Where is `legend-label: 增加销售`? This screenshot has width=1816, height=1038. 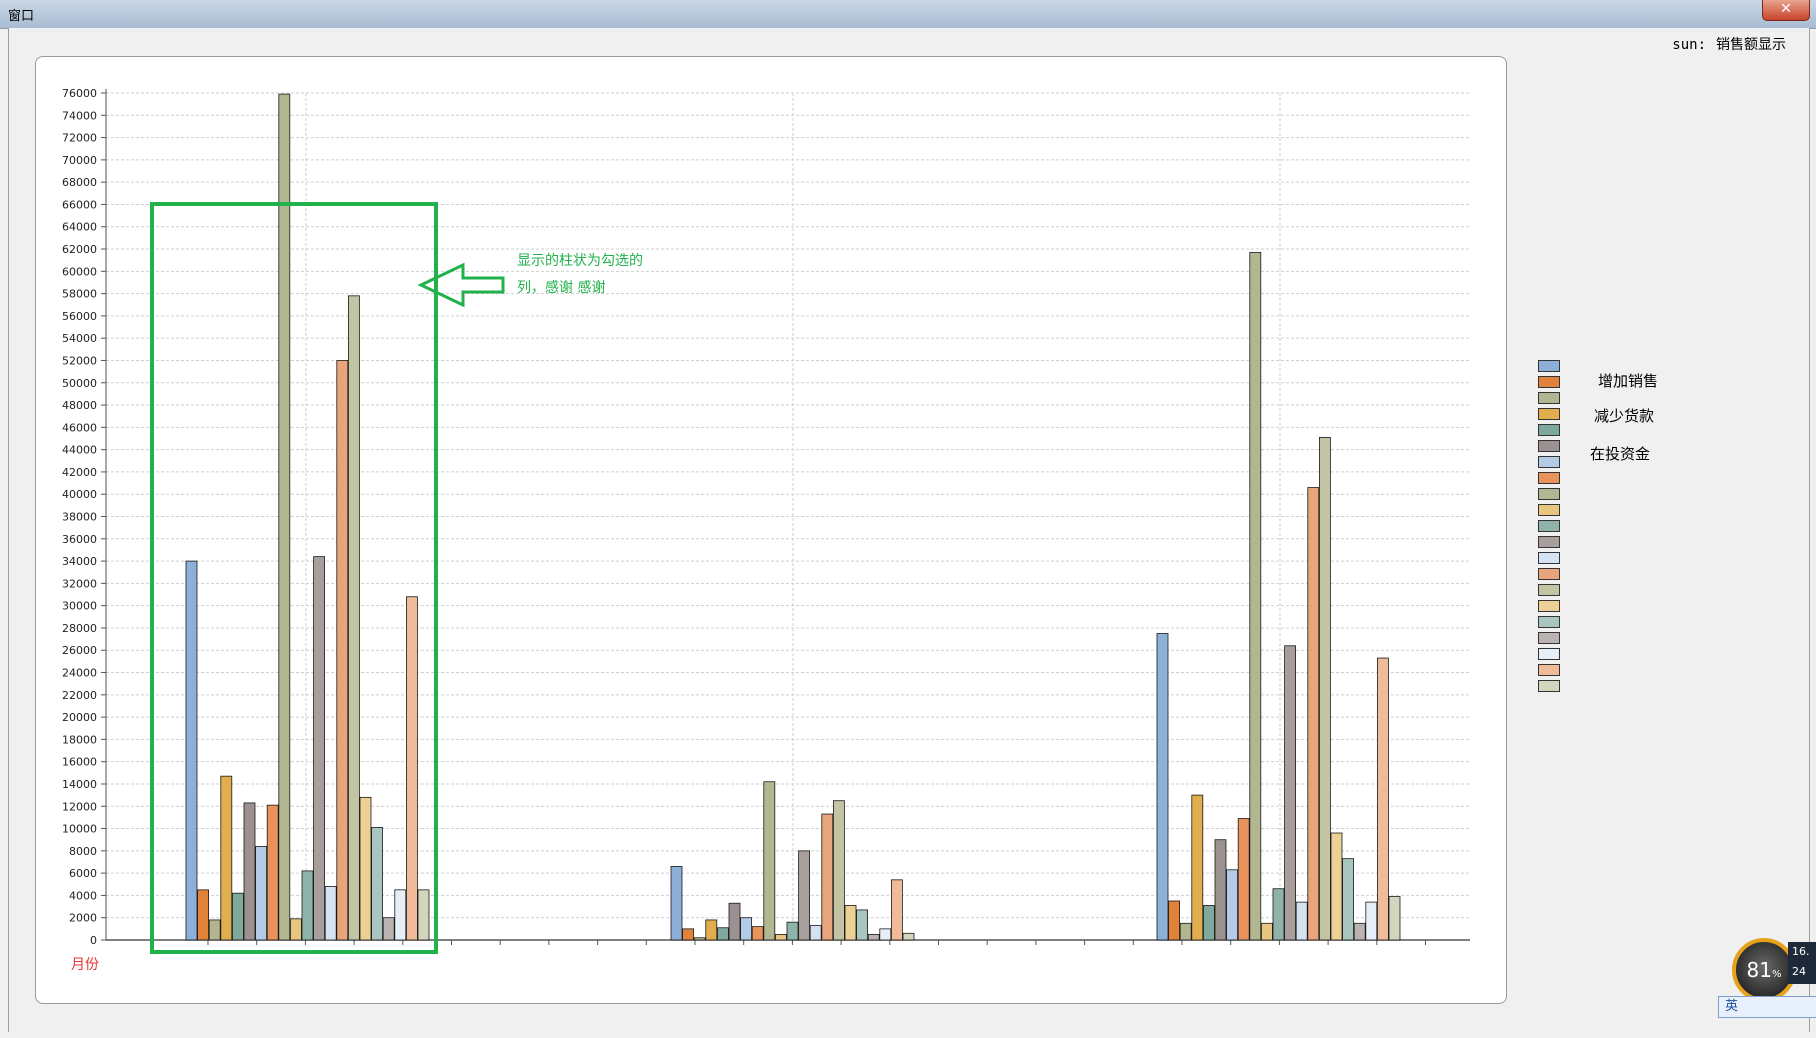 legend-label: 增加销售 is located at coordinates (1628, 381).